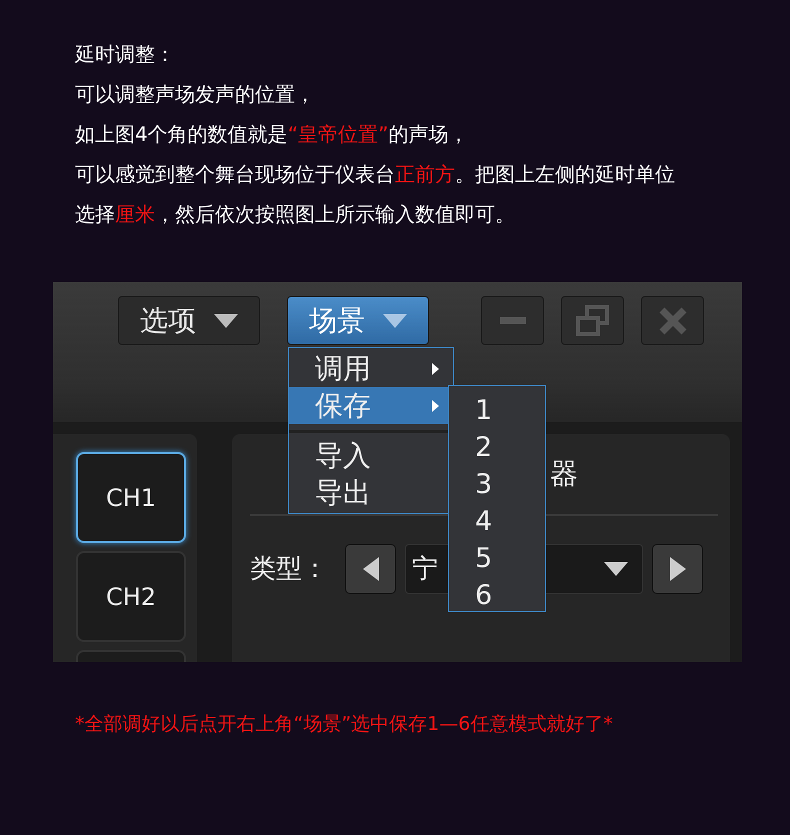 Image resolution: width=790 pixels, height=835 pixels. Describe the element at coordinates (295, 214) in the screenshot. I see `intro-text: 选择厘米，然后依次按照图上所示输入数值即可。` at that location.